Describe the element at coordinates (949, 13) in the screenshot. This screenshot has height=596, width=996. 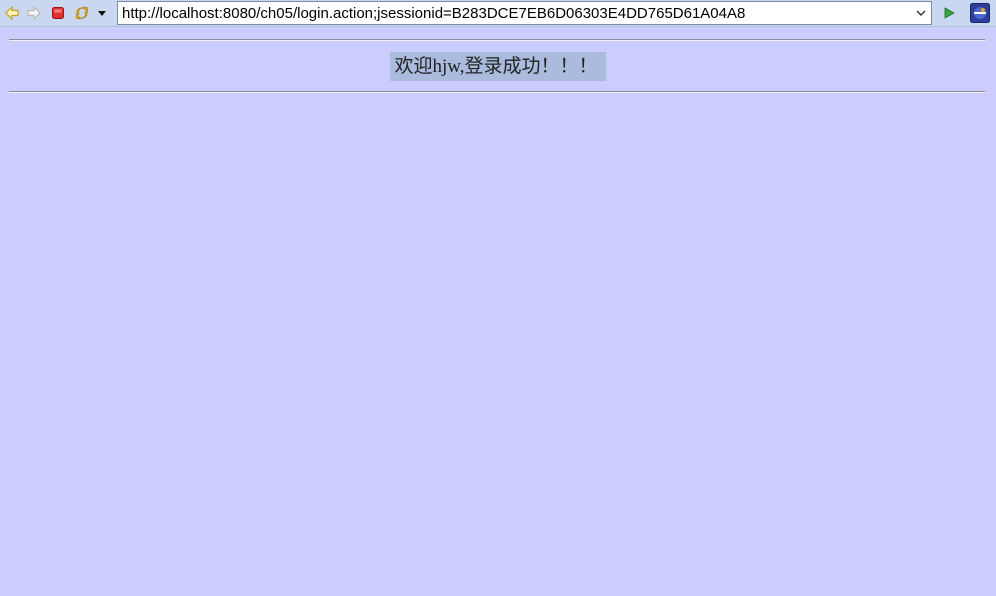
I see `go-play-icon` at that location.